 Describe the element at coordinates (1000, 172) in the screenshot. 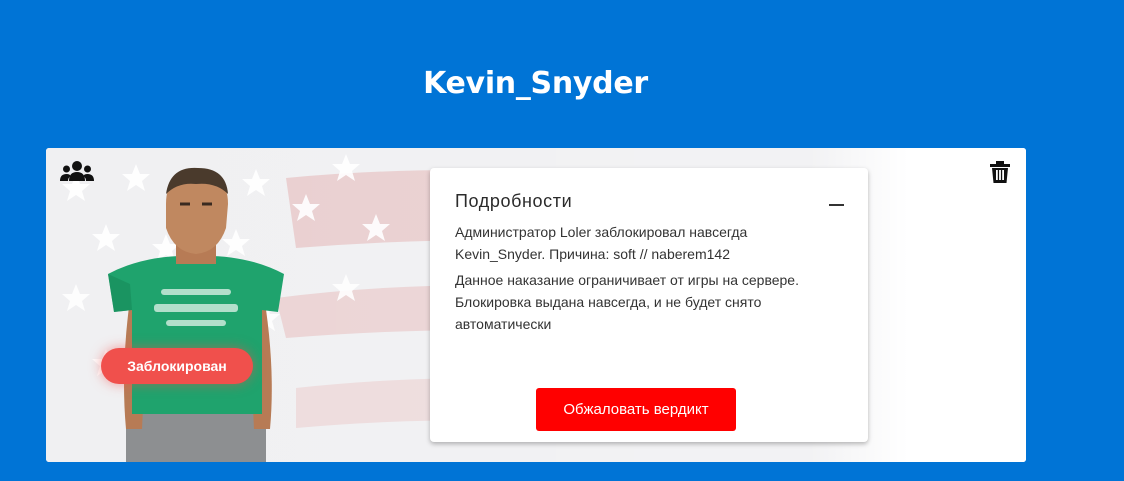

I see `trash-icon` at that location.